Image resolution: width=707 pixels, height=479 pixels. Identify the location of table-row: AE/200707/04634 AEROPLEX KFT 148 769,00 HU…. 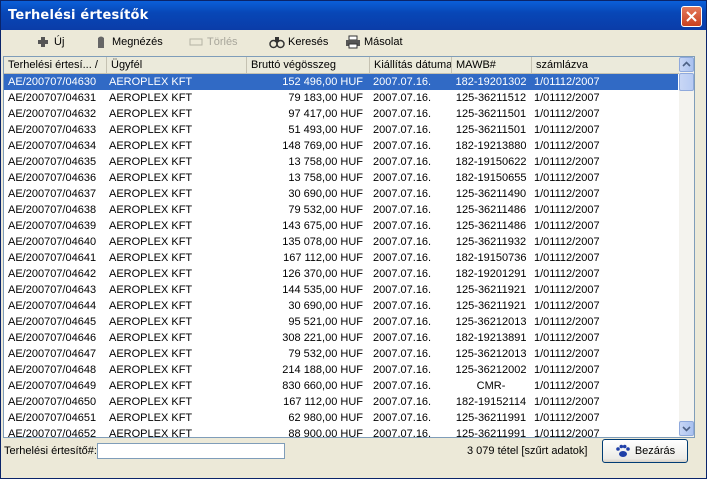
(341, 146).